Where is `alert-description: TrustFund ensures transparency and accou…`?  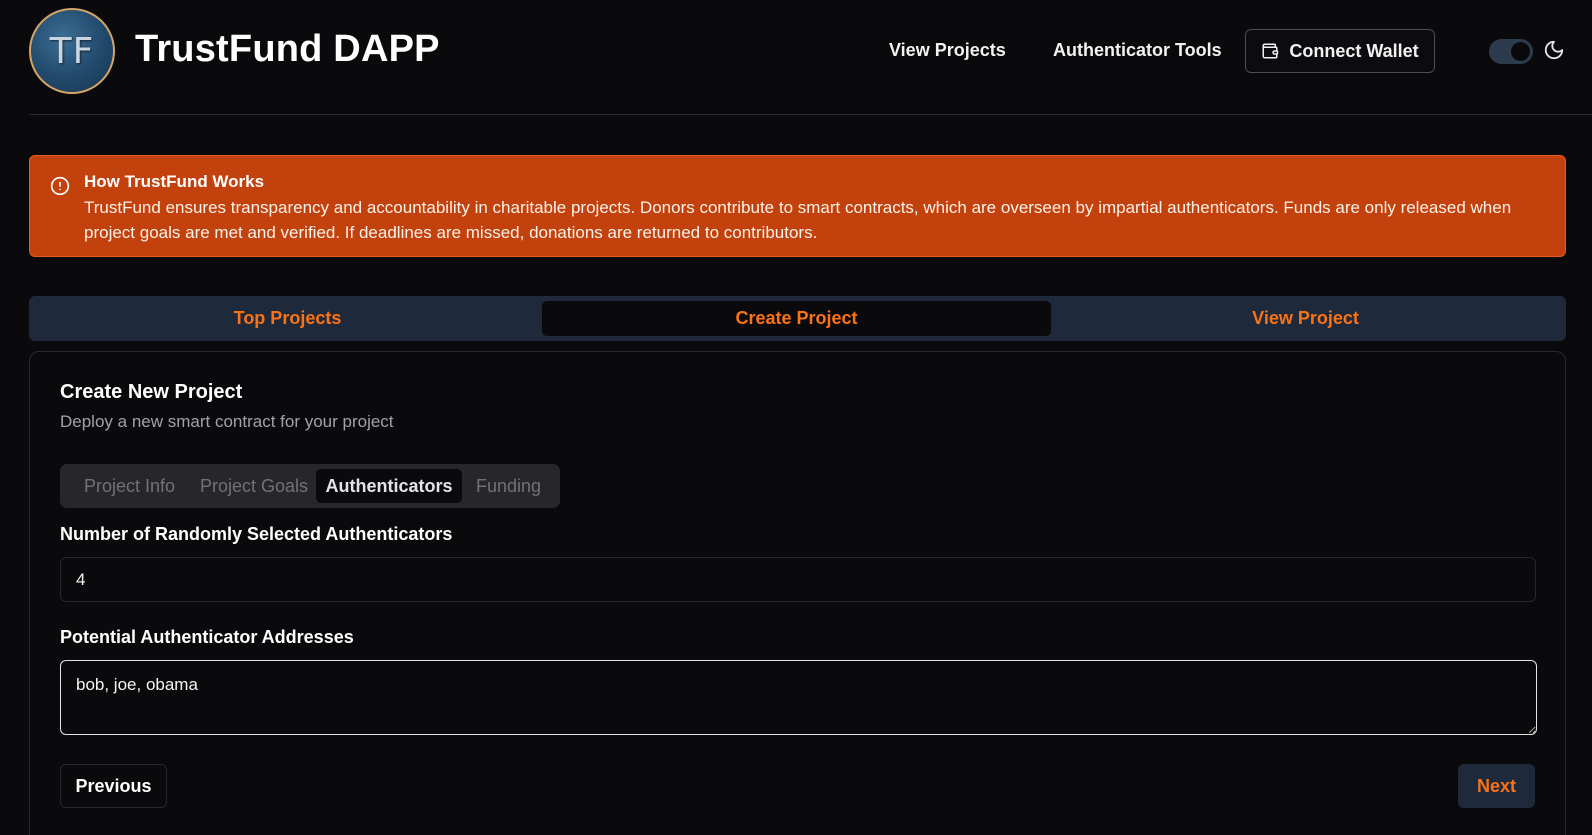 alert-description: TrustFund ensures transparency and accou… is located at coordinates (798, 220).